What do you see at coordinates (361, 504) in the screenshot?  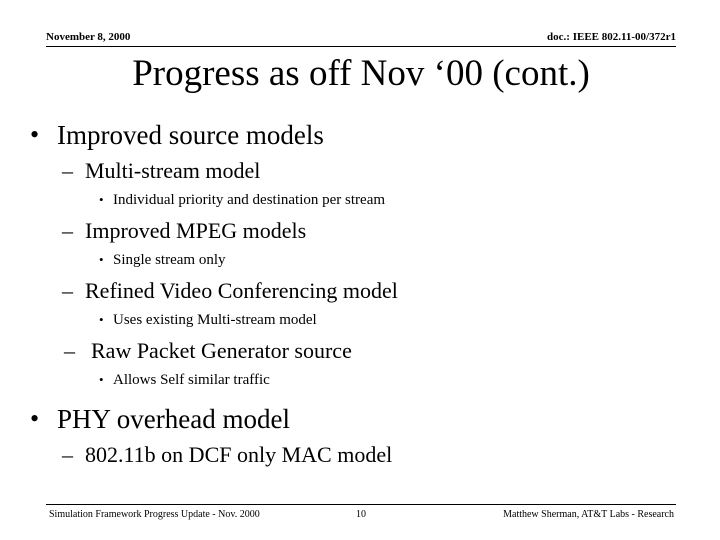 I see `footer-divider` at bounding box center [361, 504].